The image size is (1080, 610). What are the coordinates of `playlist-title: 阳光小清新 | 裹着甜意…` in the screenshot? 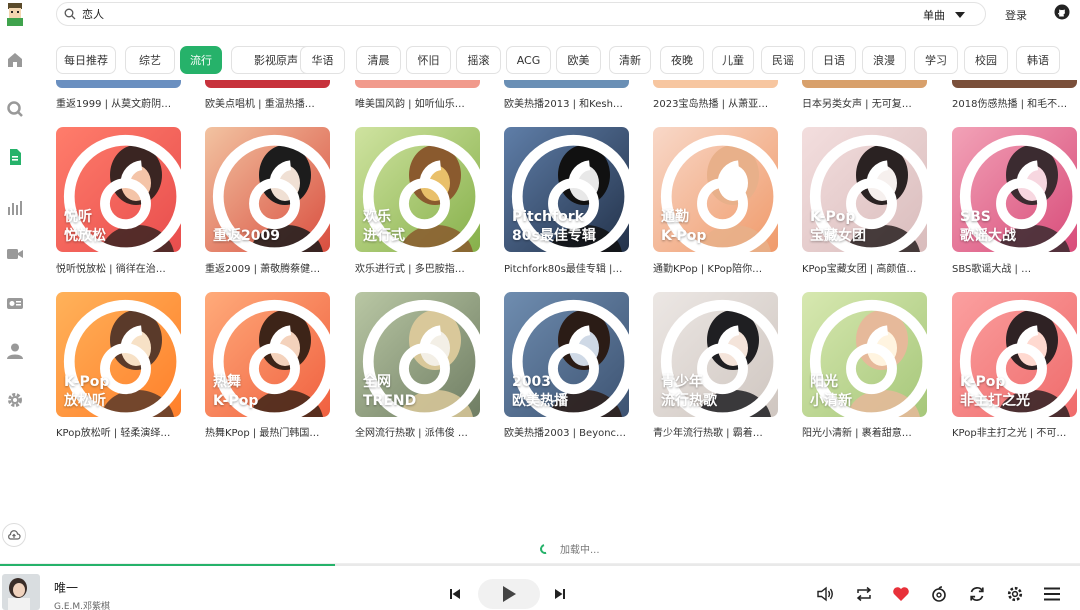 It's located at (866, 431).